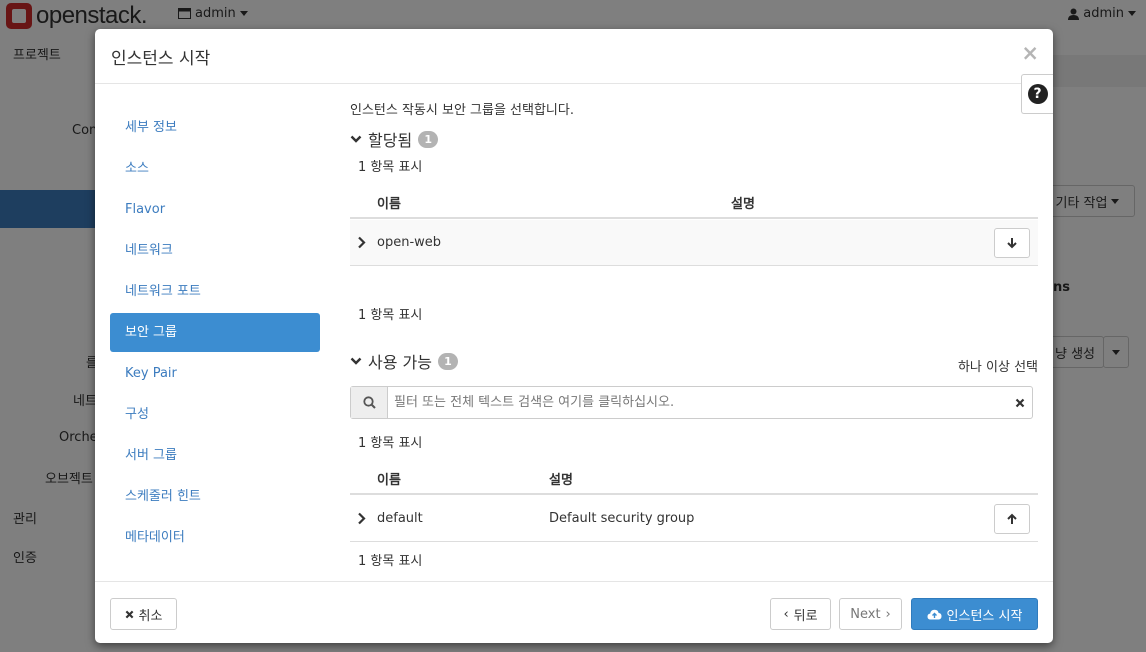  What do you see at coordinates (574, 612) in the screenshot?
I see `modal-footer: 취소 ‹ 뒤로 Next › 인스턴스 시작` at bounding box center [574, 612].